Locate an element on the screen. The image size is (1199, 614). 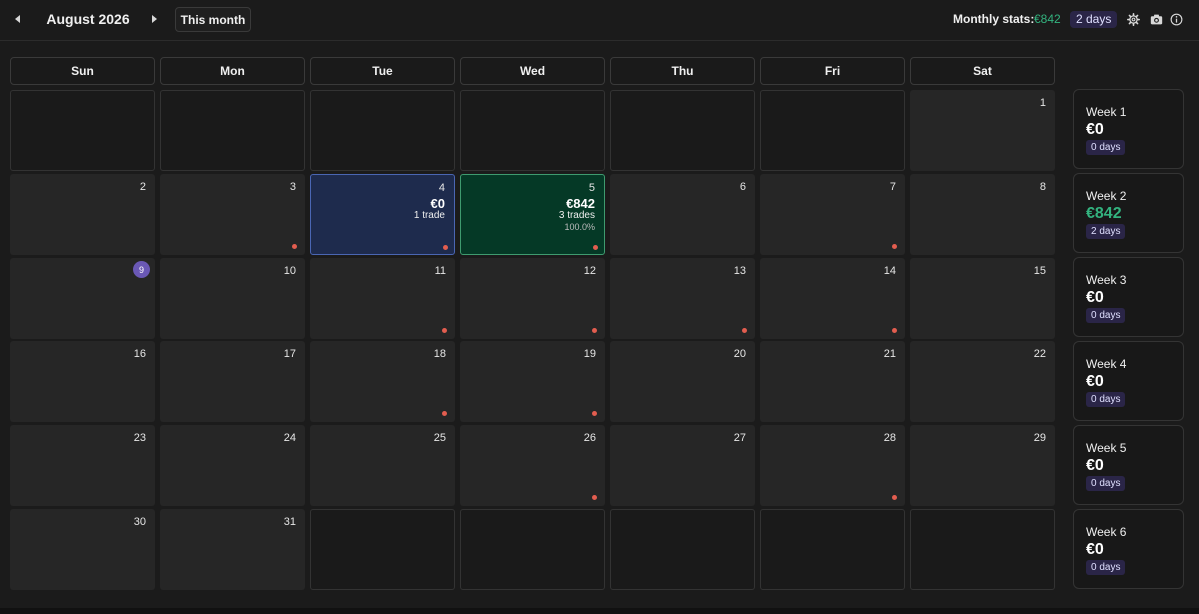
today-marker: 9 is located at coordinates (141, 269).